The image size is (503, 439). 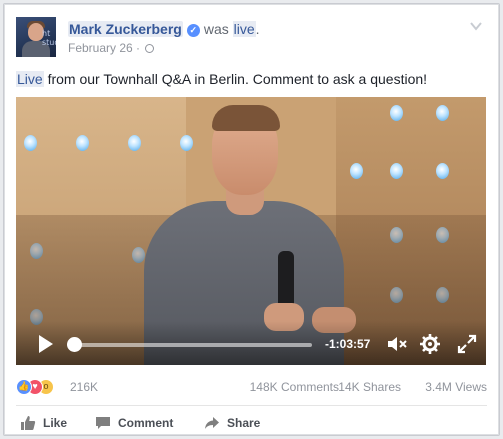 What do you see at coordinates (430, 344) in the screenshot?
I see `settings-gear-icon` at bounding box center [430, 344].